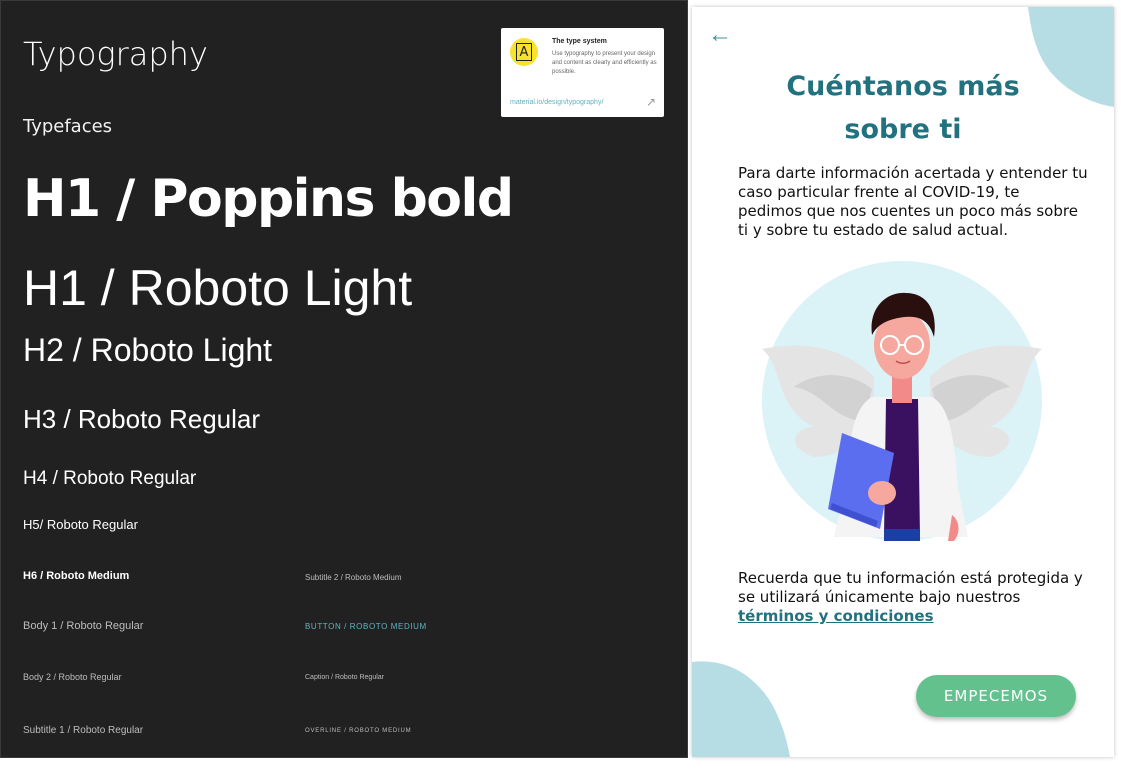 This screenshot has width=1144, height=774. What do you see at coordinates (148, 350) in the screenshot?
I see `h2-sample: H2 / Roboto Light` at bounding box center [148, 350].